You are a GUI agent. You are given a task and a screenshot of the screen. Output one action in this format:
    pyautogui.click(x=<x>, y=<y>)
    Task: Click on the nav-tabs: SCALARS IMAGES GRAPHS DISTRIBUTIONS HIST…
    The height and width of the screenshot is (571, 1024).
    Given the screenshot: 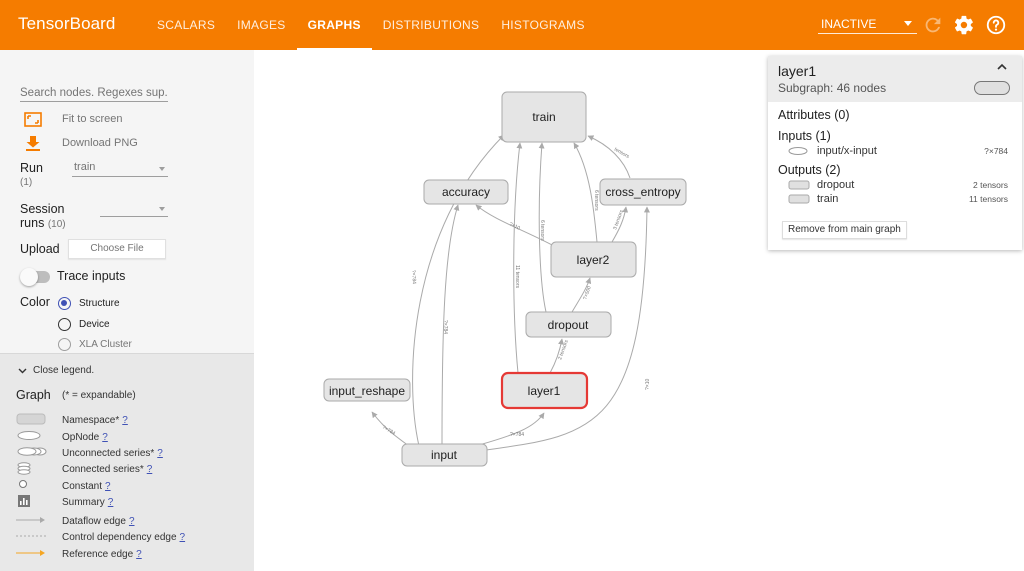 What is the action you would take?
    pyautogui.click(x=371, y=25)
    